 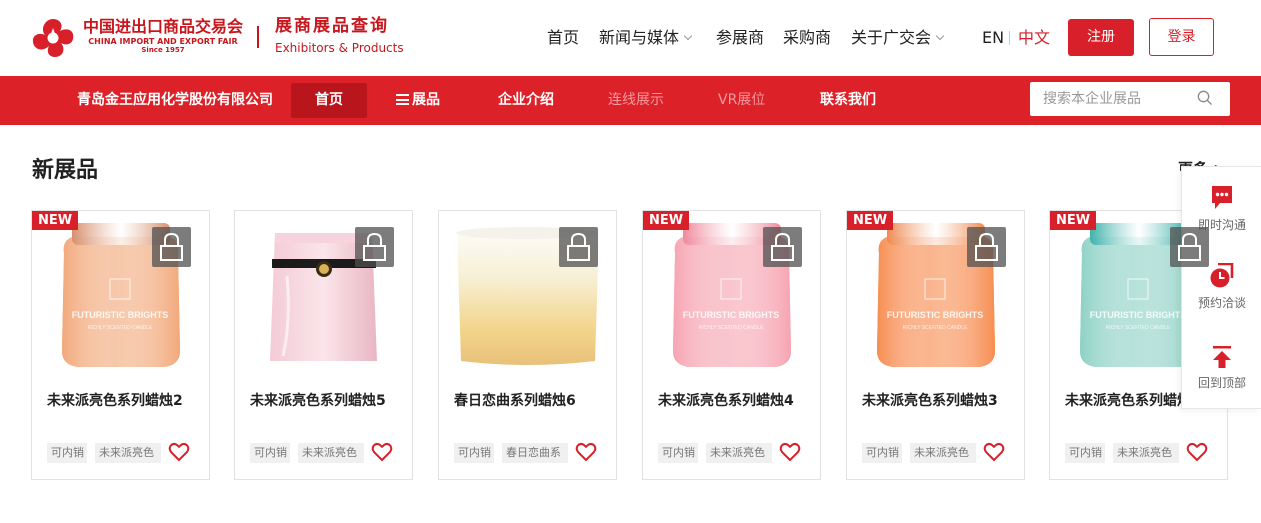 I want to click on nav-buyers: 采购商, so click(x=807, y=38).